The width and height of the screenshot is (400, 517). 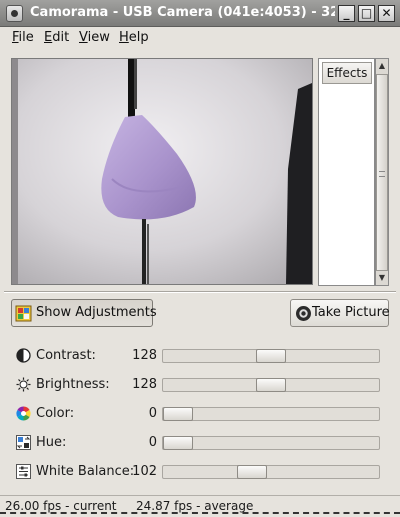 What do you see at coordinates (85, 471) in the screenshot?
I see `white-balance-label: White Balance:` at bounding box center [85, 471].